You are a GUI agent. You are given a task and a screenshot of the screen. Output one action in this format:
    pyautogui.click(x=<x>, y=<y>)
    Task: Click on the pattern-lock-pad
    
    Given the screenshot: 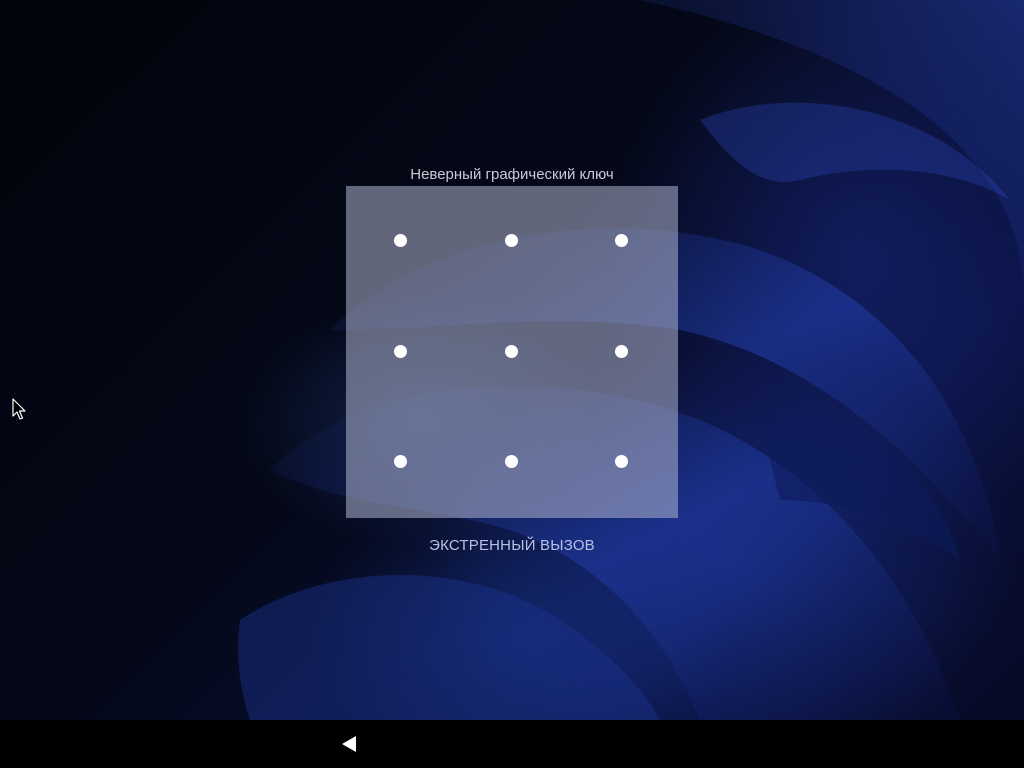 What is the action you would take?
    pyautogui.click(x=512, y=352)
    